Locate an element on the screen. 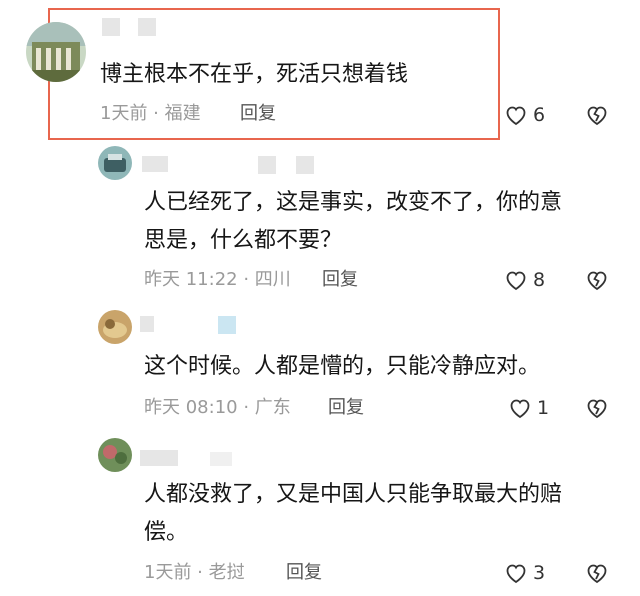  comment-meta: 昨天 11:22 · 四川 is located at coordinates (217, 279).